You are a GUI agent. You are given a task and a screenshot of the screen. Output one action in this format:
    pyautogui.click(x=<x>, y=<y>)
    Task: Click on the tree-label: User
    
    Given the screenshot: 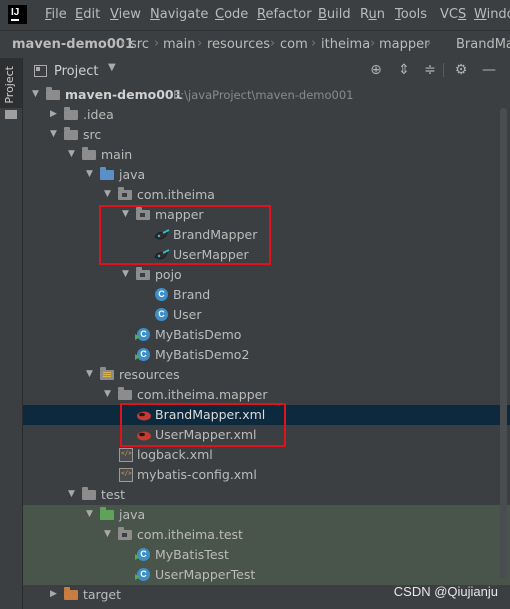 What is the action you would take?
    pyautogui.click(x=187, y=314)
    